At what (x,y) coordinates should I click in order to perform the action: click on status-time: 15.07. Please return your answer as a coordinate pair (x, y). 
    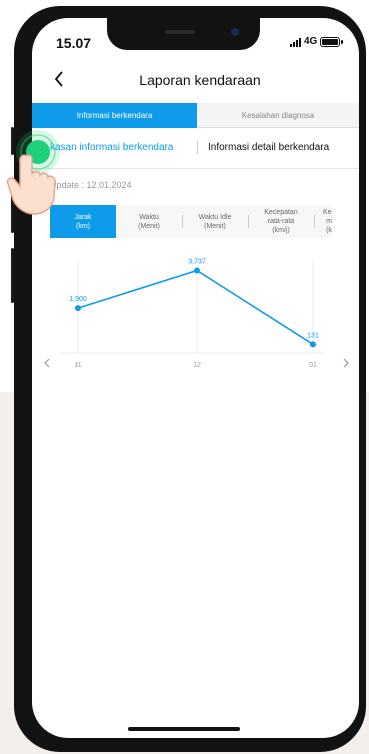
    Looking at the image, I should click on (74, 43).